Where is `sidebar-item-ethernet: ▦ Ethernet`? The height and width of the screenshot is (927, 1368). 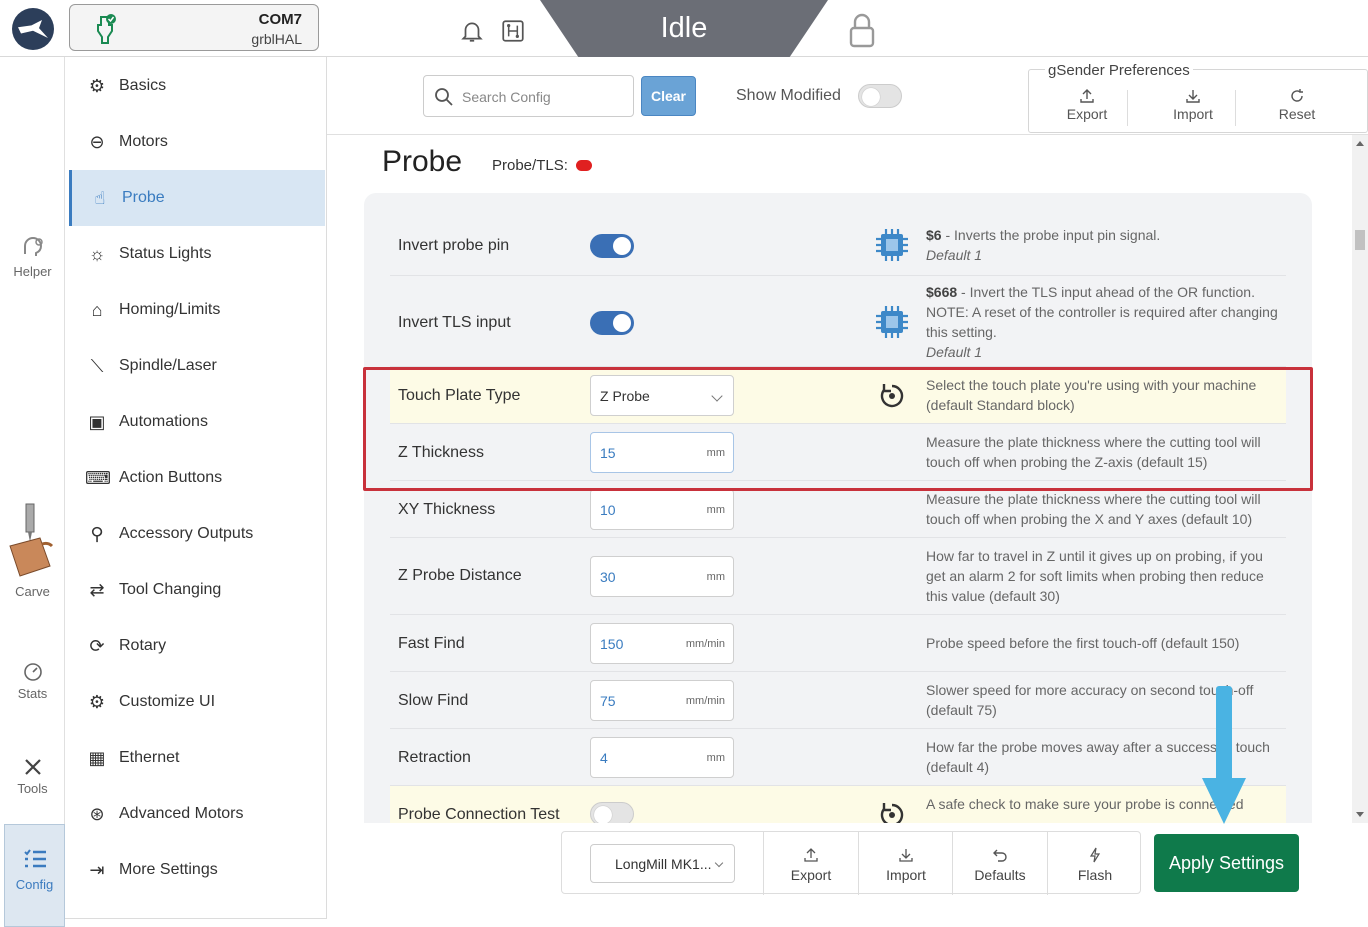 sidebar-item-ethernet: ▦ Ethernet is located at coordinates (197, 758).